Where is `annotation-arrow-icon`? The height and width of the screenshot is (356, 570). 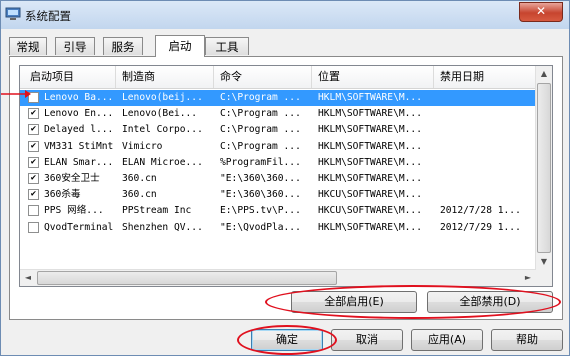
annotation-arrow-icon is located at coordinates (16, 94).